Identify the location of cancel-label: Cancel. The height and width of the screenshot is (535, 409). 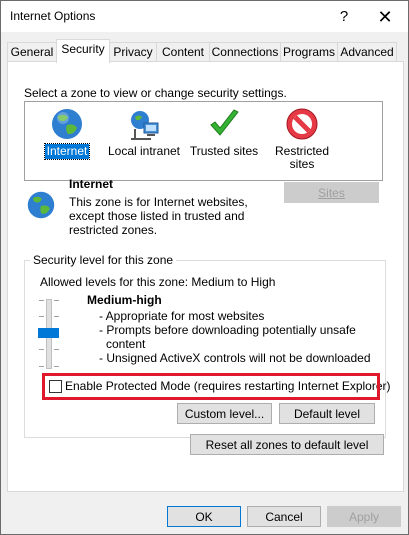
(284, 517).